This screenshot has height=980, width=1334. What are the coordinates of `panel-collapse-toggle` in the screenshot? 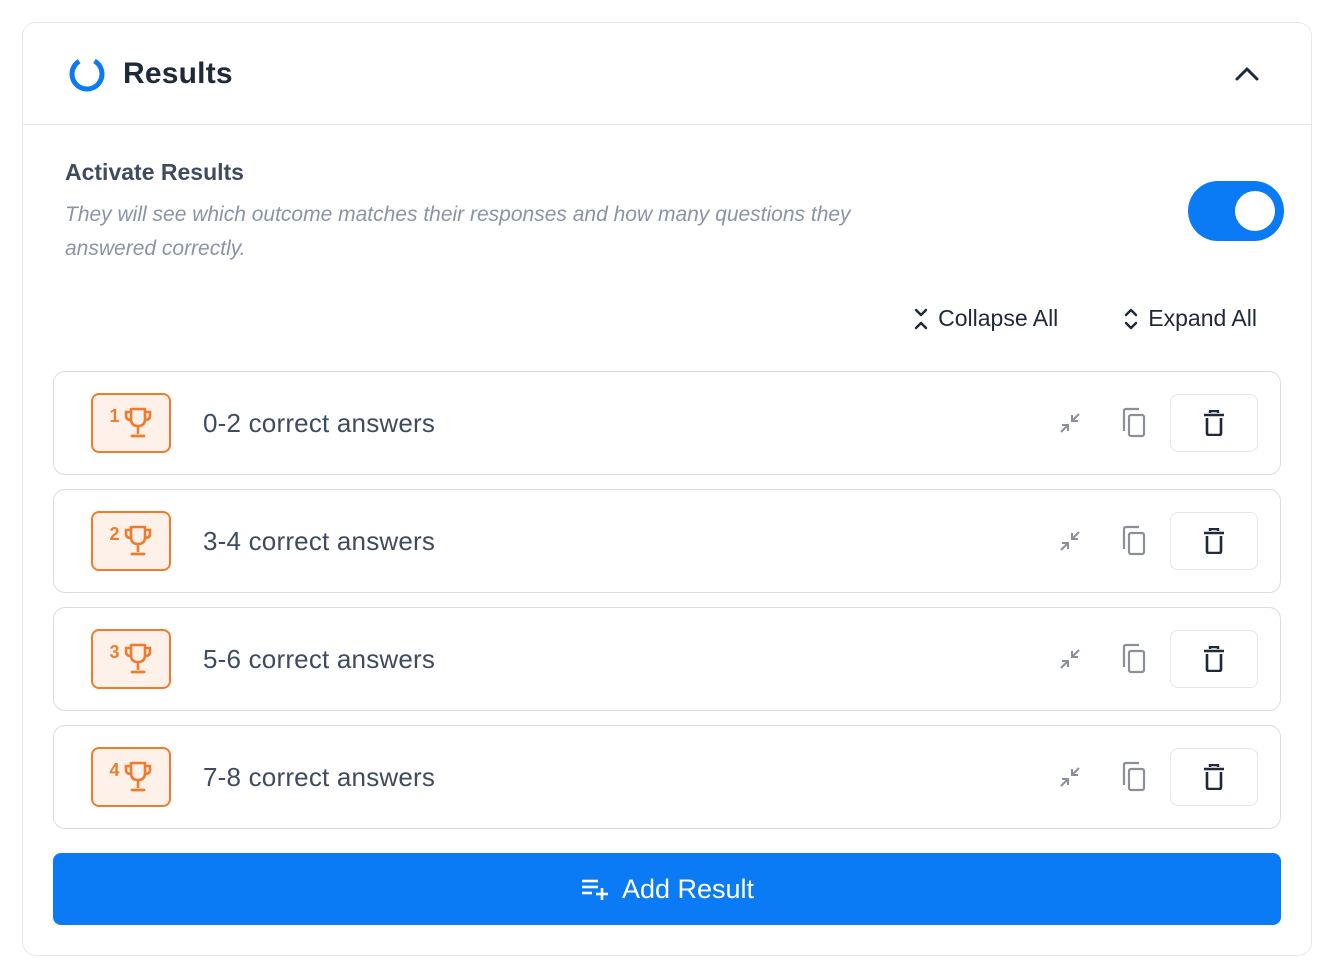 It's located at (1247, 74).